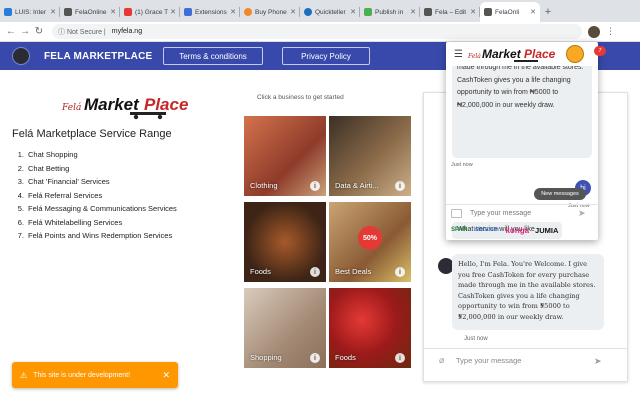  Describe the element at coordinates (75, 222) in the screenshot. I see `service-label: Felá Whitelabelling Services` at that location.